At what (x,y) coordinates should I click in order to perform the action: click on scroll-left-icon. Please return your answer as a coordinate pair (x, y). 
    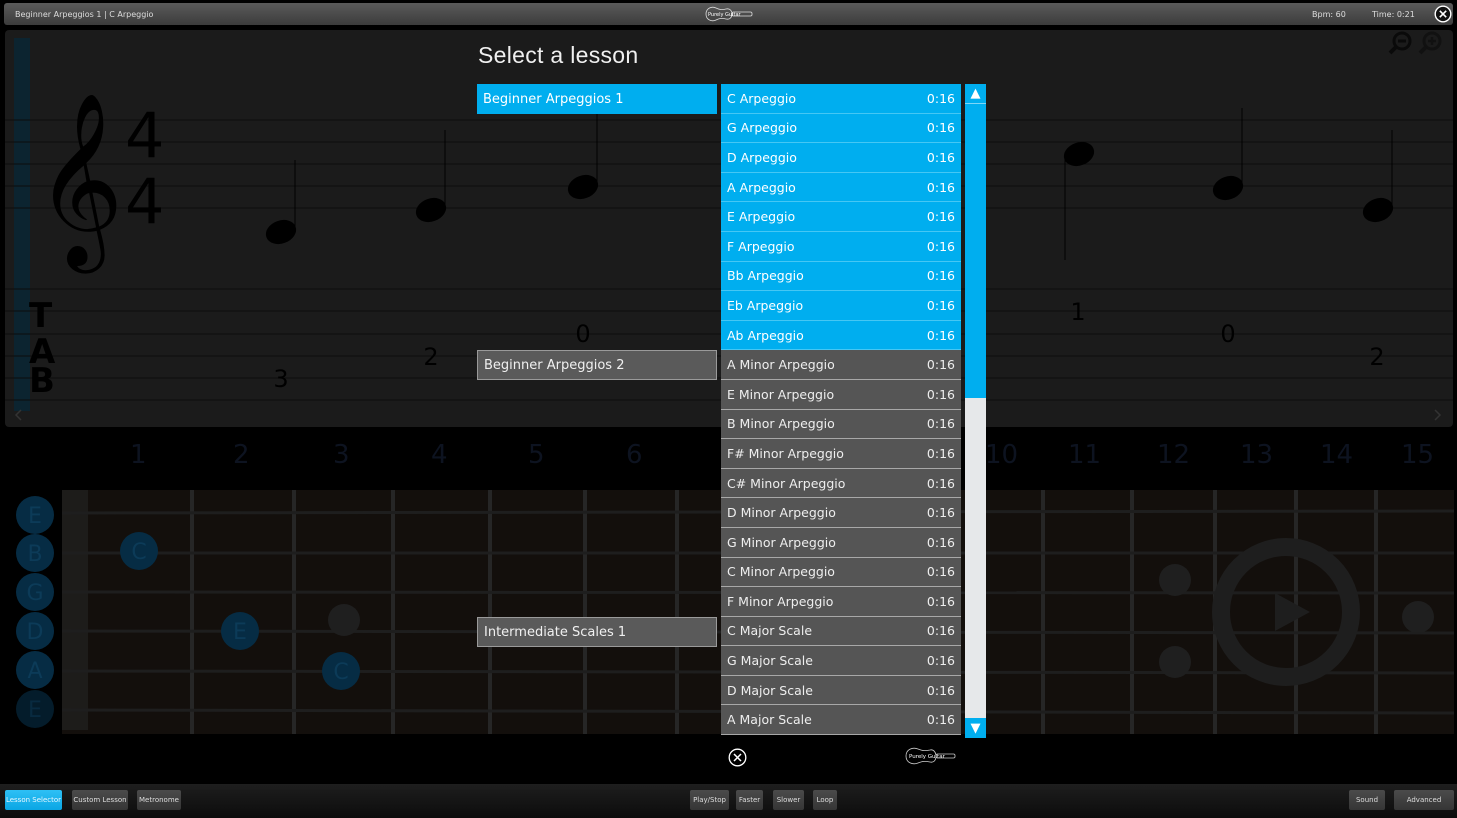
    Looking at the image, I should click on (18, 415).